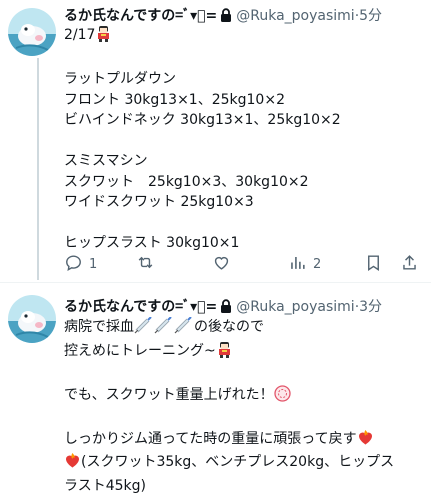 The height and width of the screenshot is (496, 431). Describe the element at coordinates (73, 264) in the screenshot. I see `reply-icon` at that location.